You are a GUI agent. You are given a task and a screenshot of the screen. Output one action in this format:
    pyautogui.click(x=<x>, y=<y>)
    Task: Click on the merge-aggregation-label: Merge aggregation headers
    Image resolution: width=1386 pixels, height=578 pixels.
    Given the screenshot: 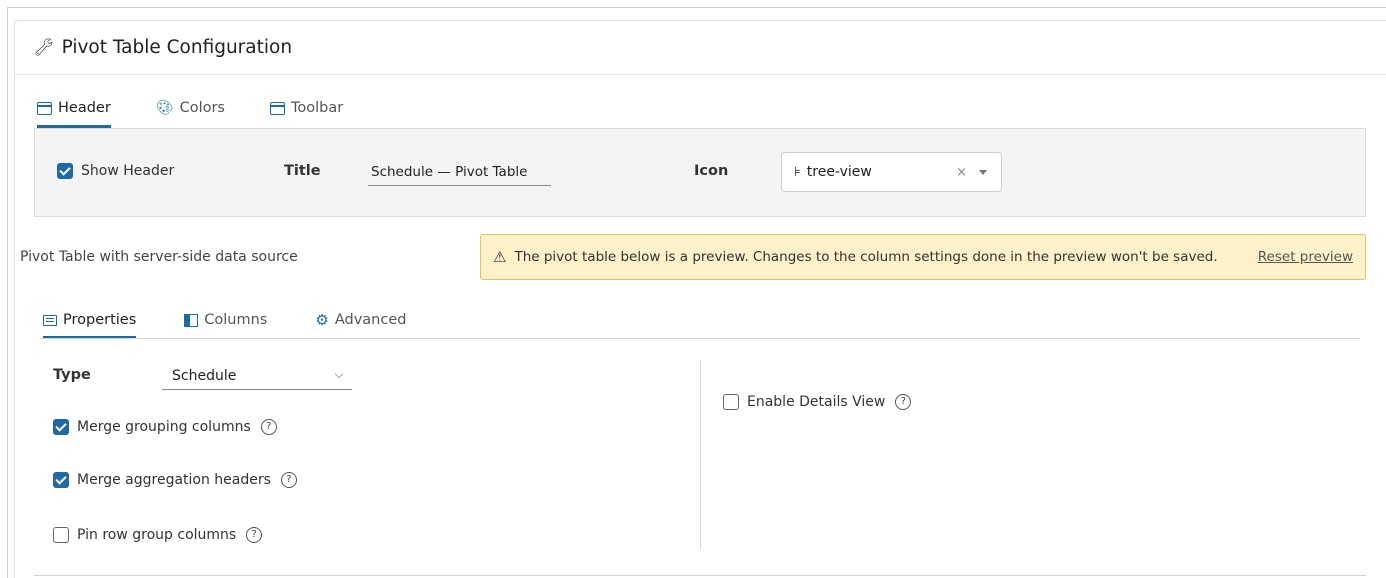 What is the action you would take?
    pyautogui.click(x=174, y=480)
    